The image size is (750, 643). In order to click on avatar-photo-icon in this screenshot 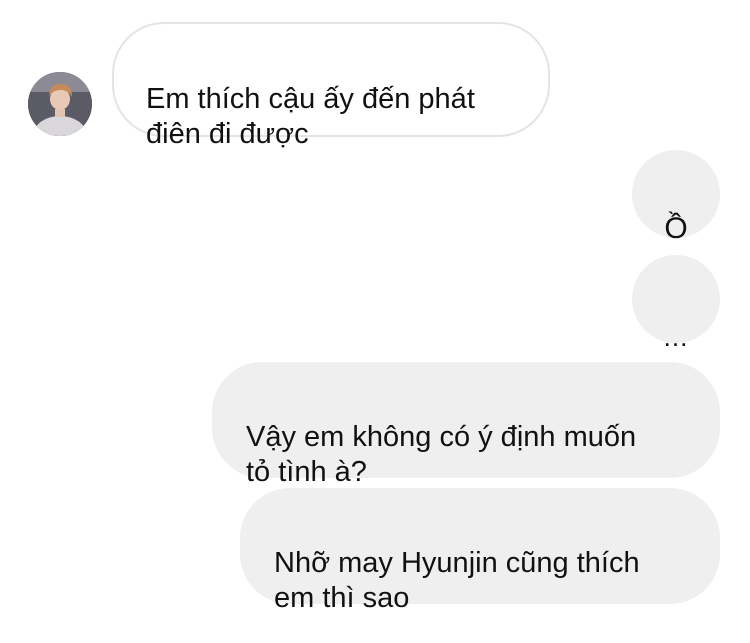, I will do `click(60, 104)`.